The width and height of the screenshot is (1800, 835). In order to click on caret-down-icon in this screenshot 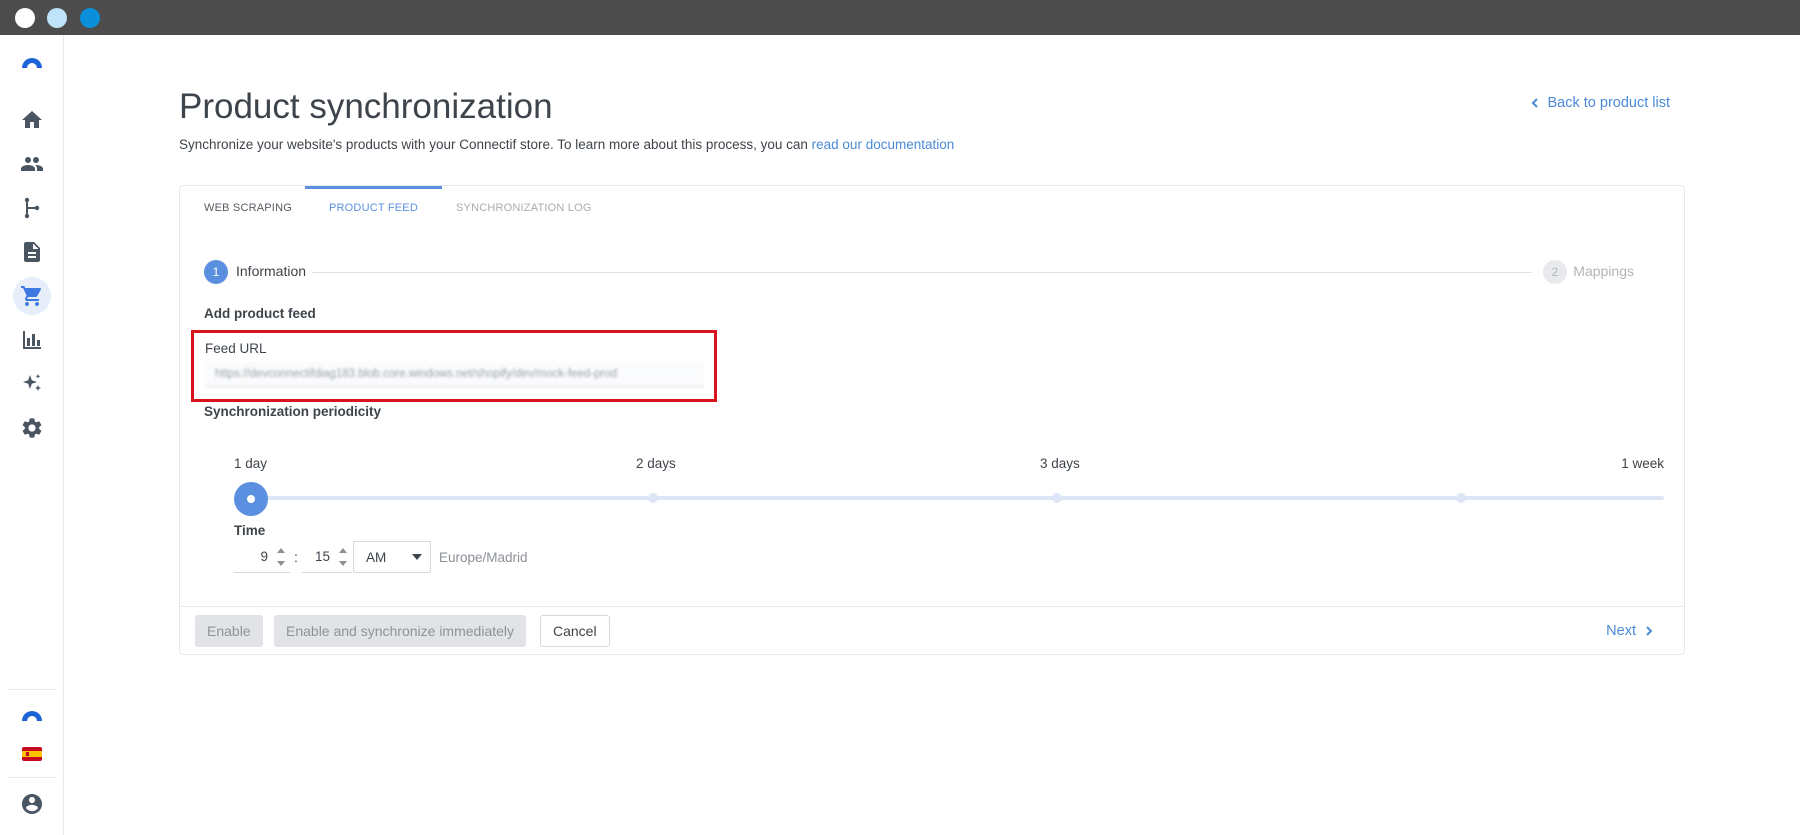, I will do `click(417, 557)`.